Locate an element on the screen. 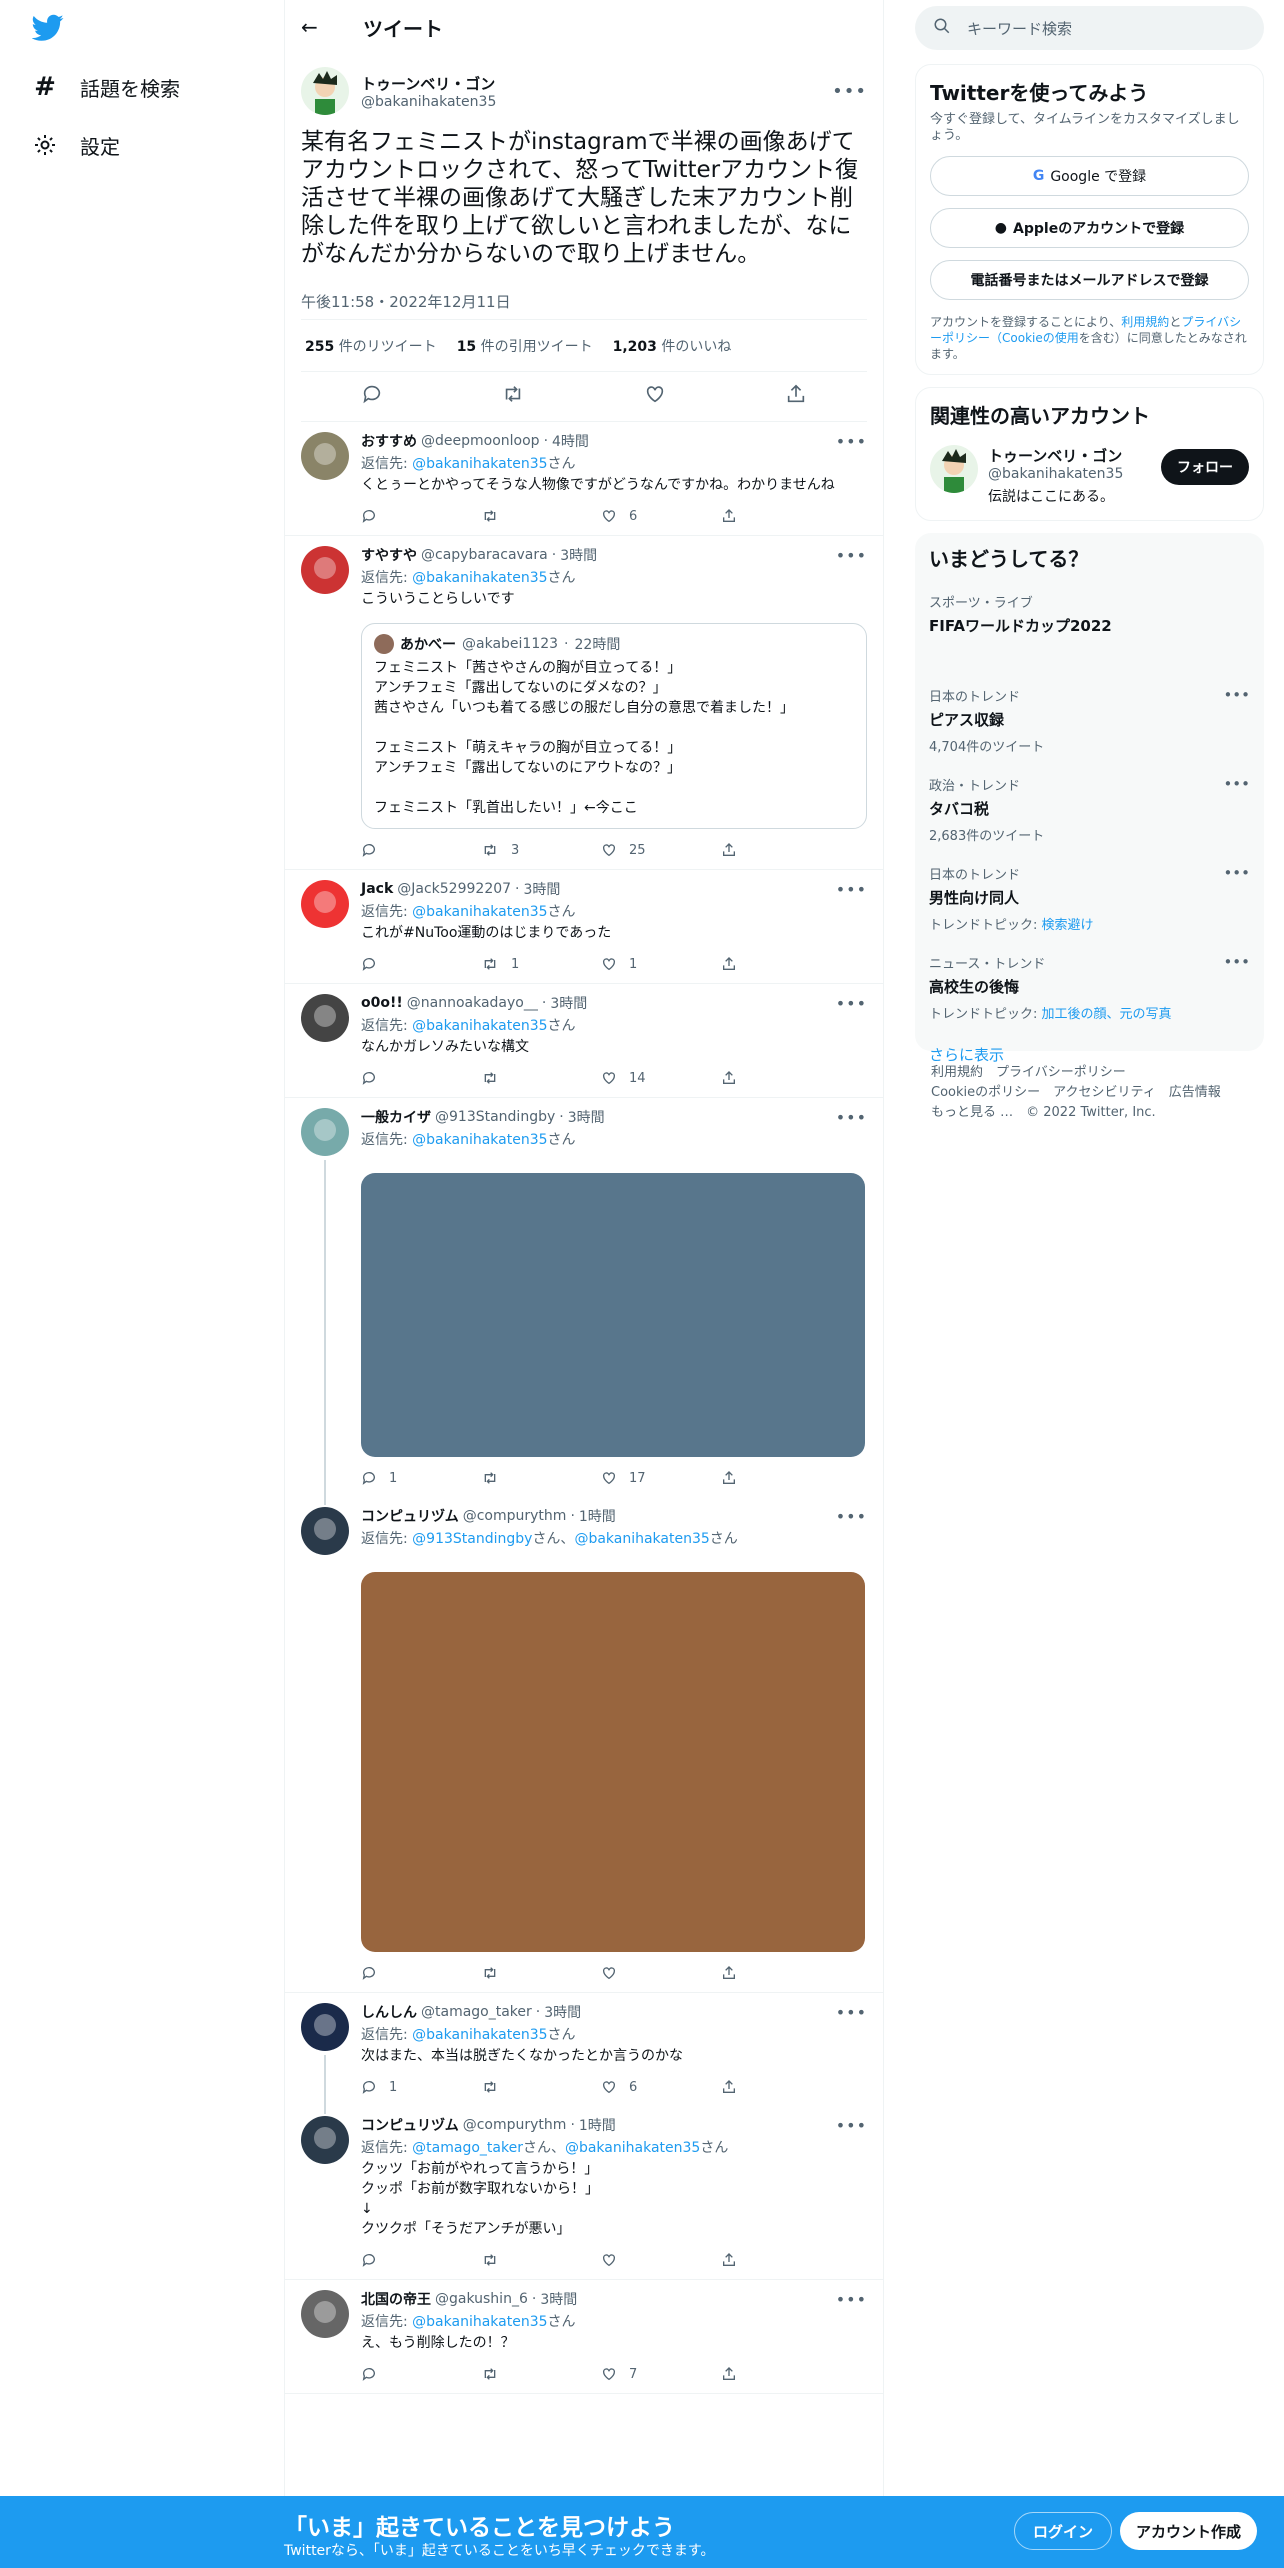 The width and height of the screenshot is (1284, 2568). signup-button: アカウント作成 is located at coordinates (1189, 2531).